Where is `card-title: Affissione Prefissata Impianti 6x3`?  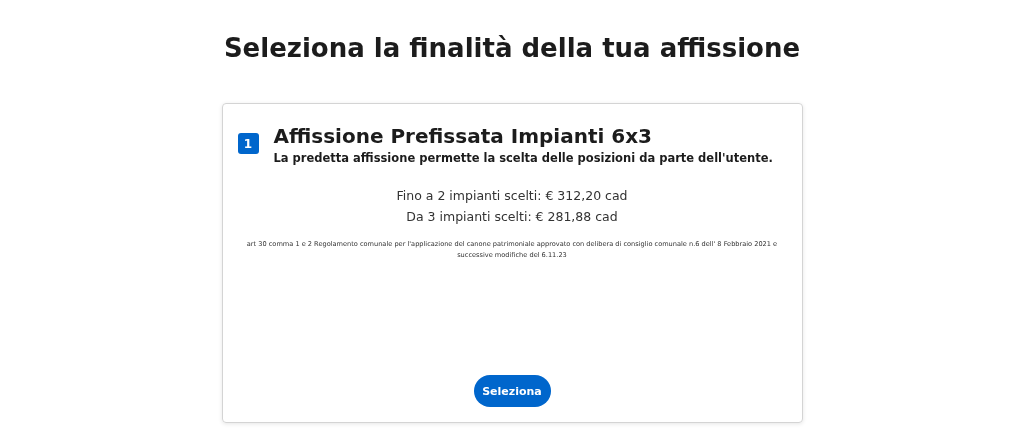 card-title: Affissione Prefissata Impianti 6x3 is located at coordinates (463, 136).